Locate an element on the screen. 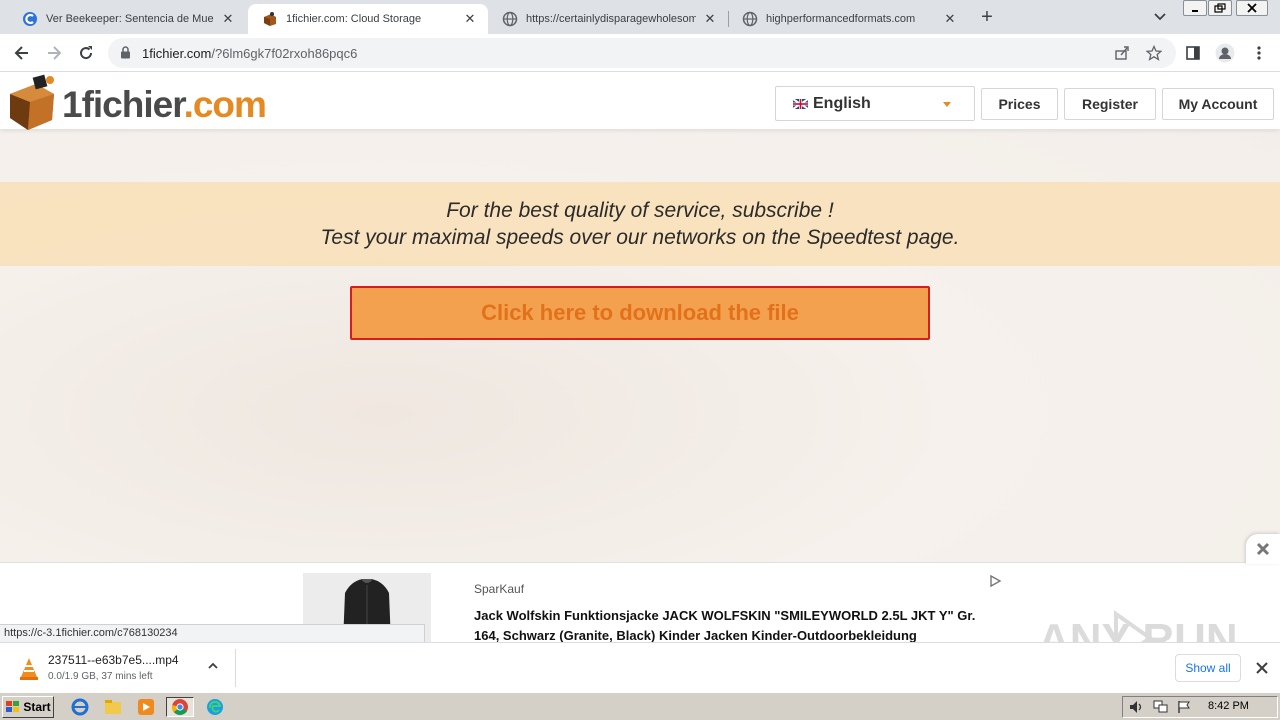 This screenshot has width=1280, height=720. chevron-down-icon is located at coordinates (947, 104).